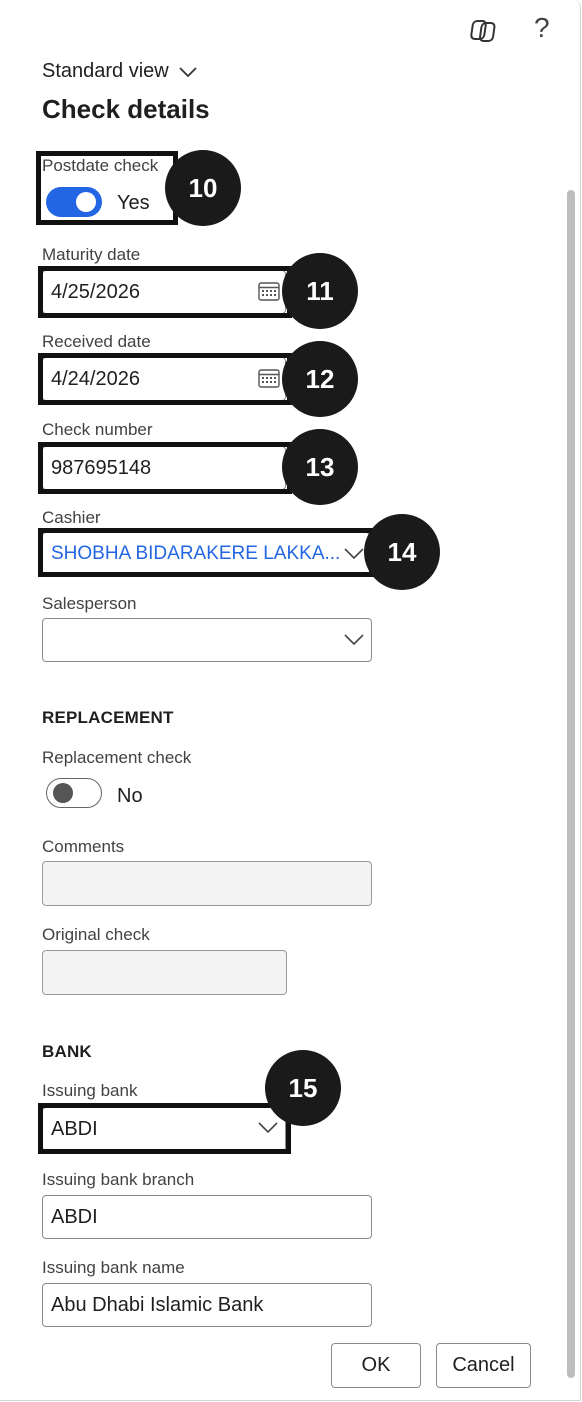 This screenshot has height=1402, width=582. Describe the element at coordinates (89, 603) in the screenshot. I see `salesperson-label: Salesperson` at that location.